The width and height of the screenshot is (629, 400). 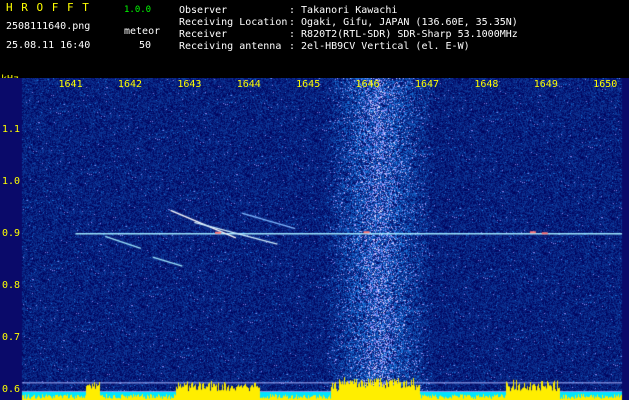 I want to click on meteor-count: 50, so click(x=145, y=45).